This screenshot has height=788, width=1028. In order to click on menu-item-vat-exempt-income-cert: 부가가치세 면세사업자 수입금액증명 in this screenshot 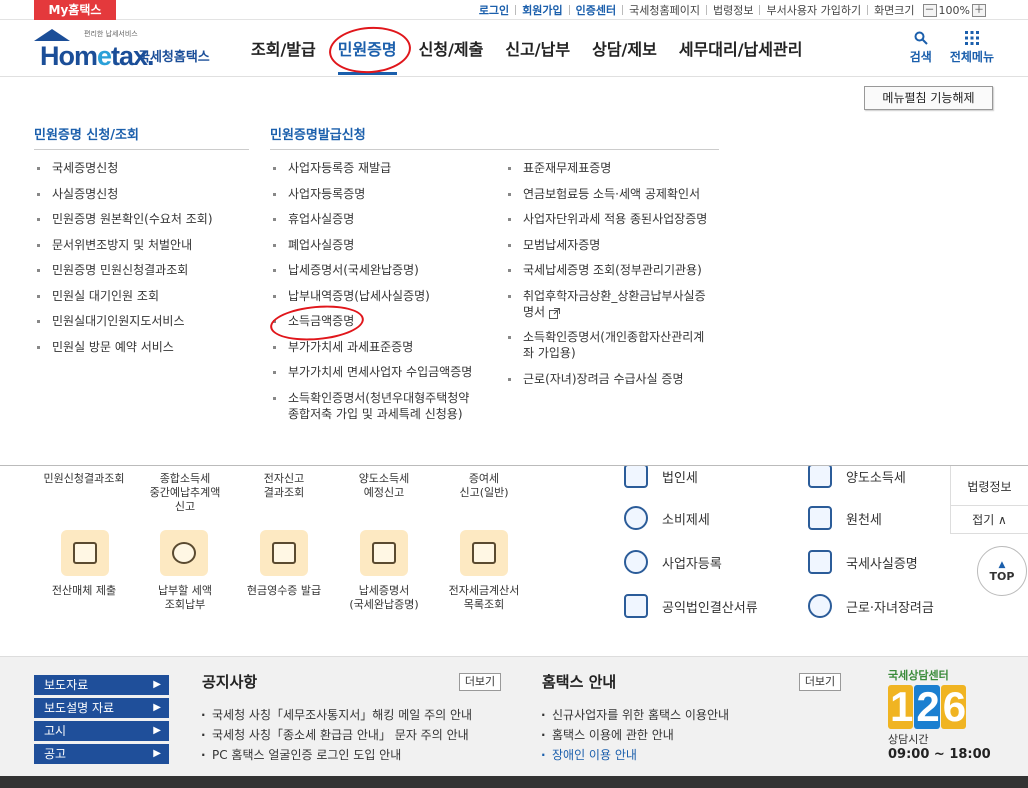, I will do `click(382, 372)`.